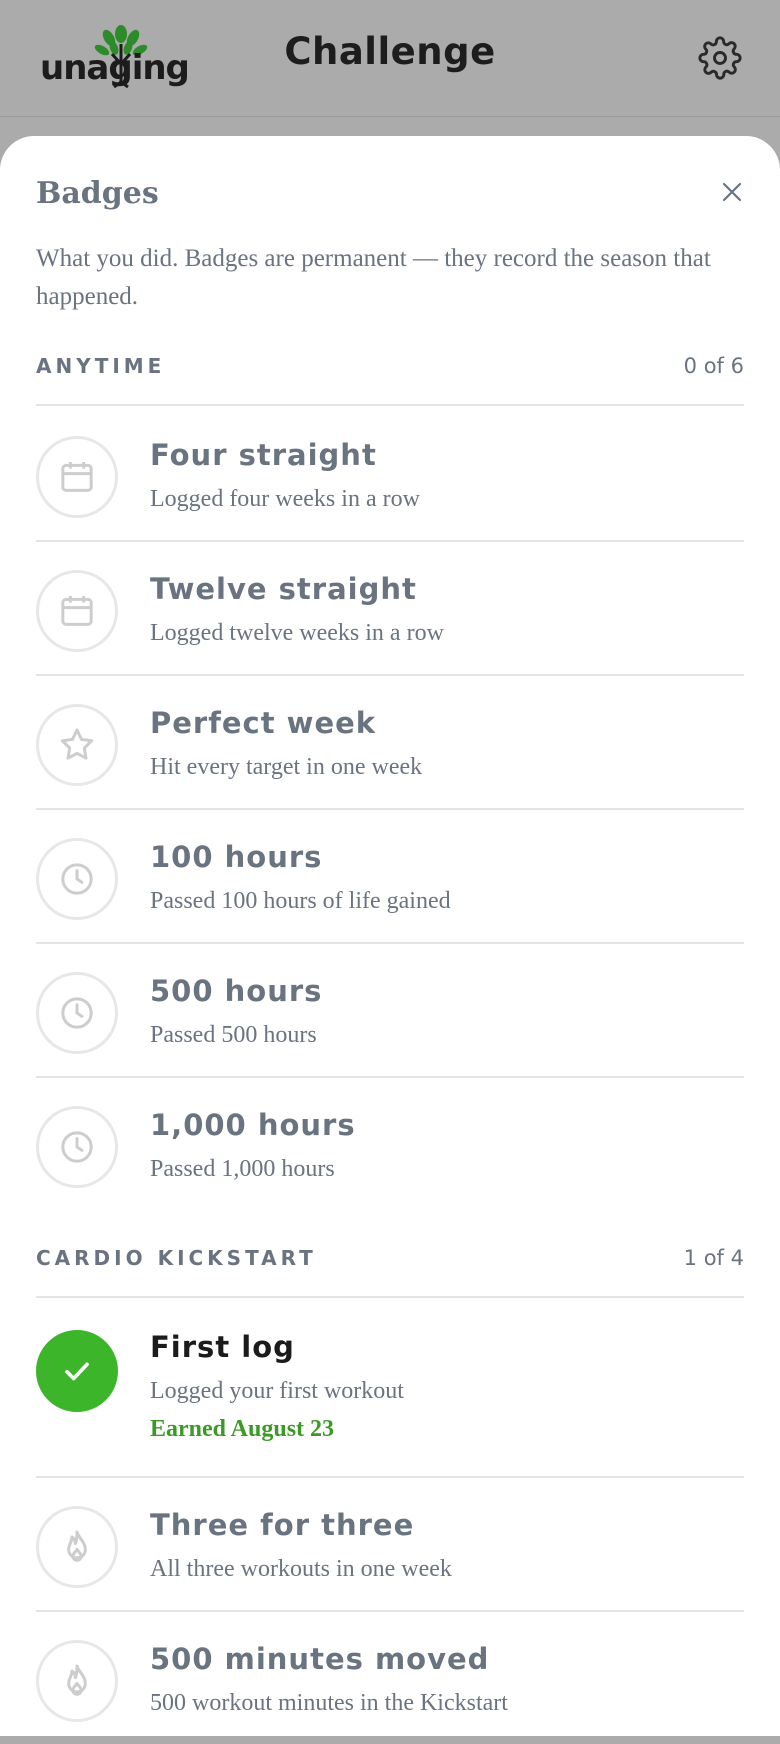 This screenshot has width=780, height=1744. Describe the element at coordinates (222, 1347) in the screenshot. I see `badge-name: First log` at that location.